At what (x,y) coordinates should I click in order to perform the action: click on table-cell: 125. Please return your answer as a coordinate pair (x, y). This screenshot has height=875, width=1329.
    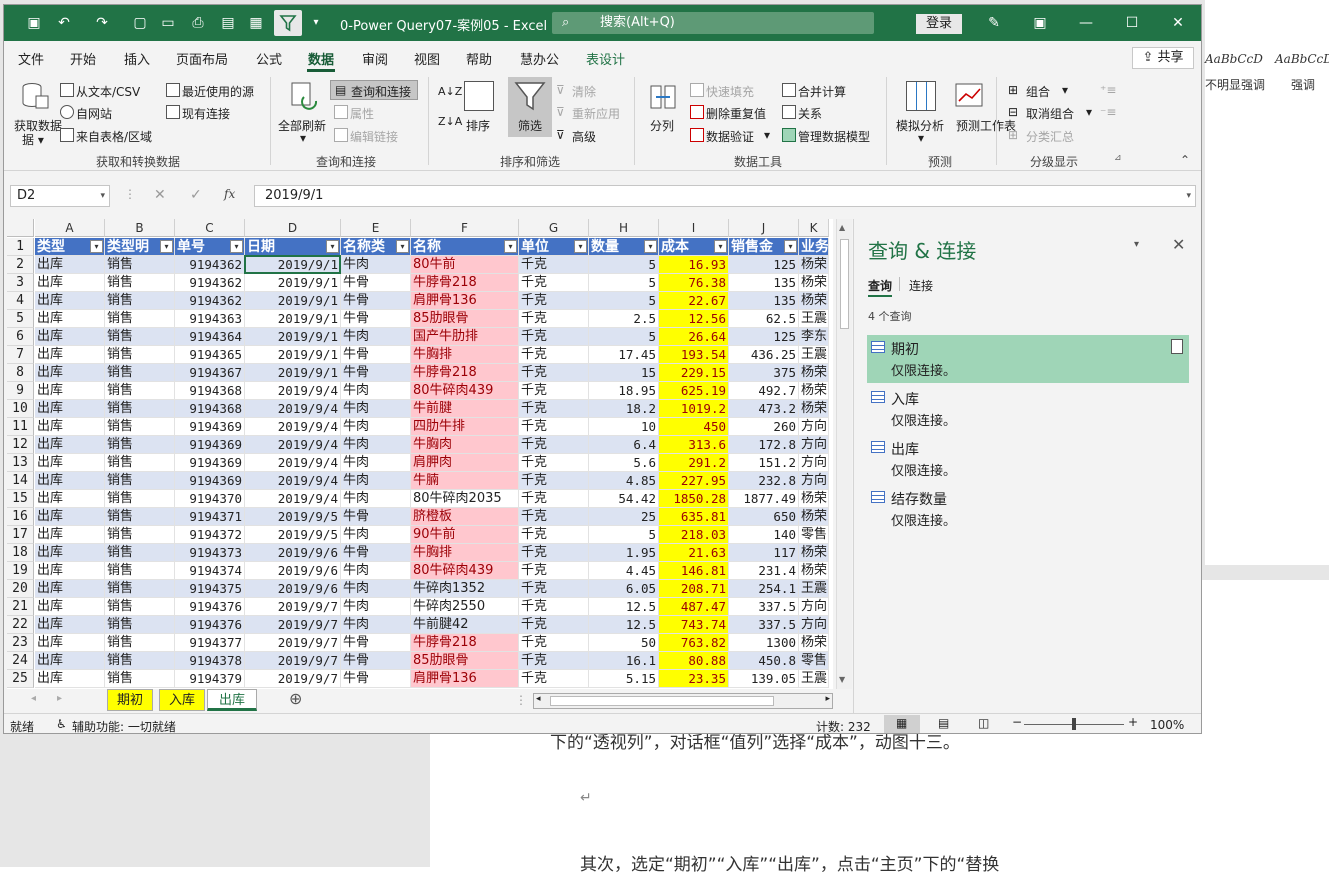
    Looking at the image, I should click on (764, 337).